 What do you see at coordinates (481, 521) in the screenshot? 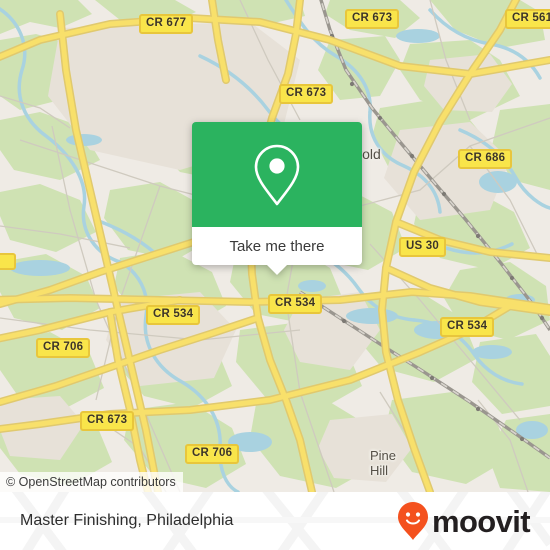
I see `moovit-wordmark: moovit` at bounding box center [481, 521].